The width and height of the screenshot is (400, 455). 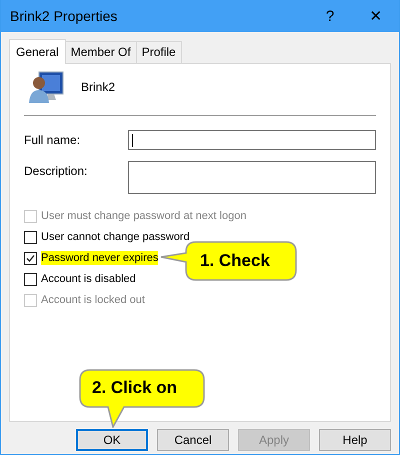 What do you see at coordinates (376, 16) in the screenshot?
I see `close-button: ✕` at bounding box center [376, 16].